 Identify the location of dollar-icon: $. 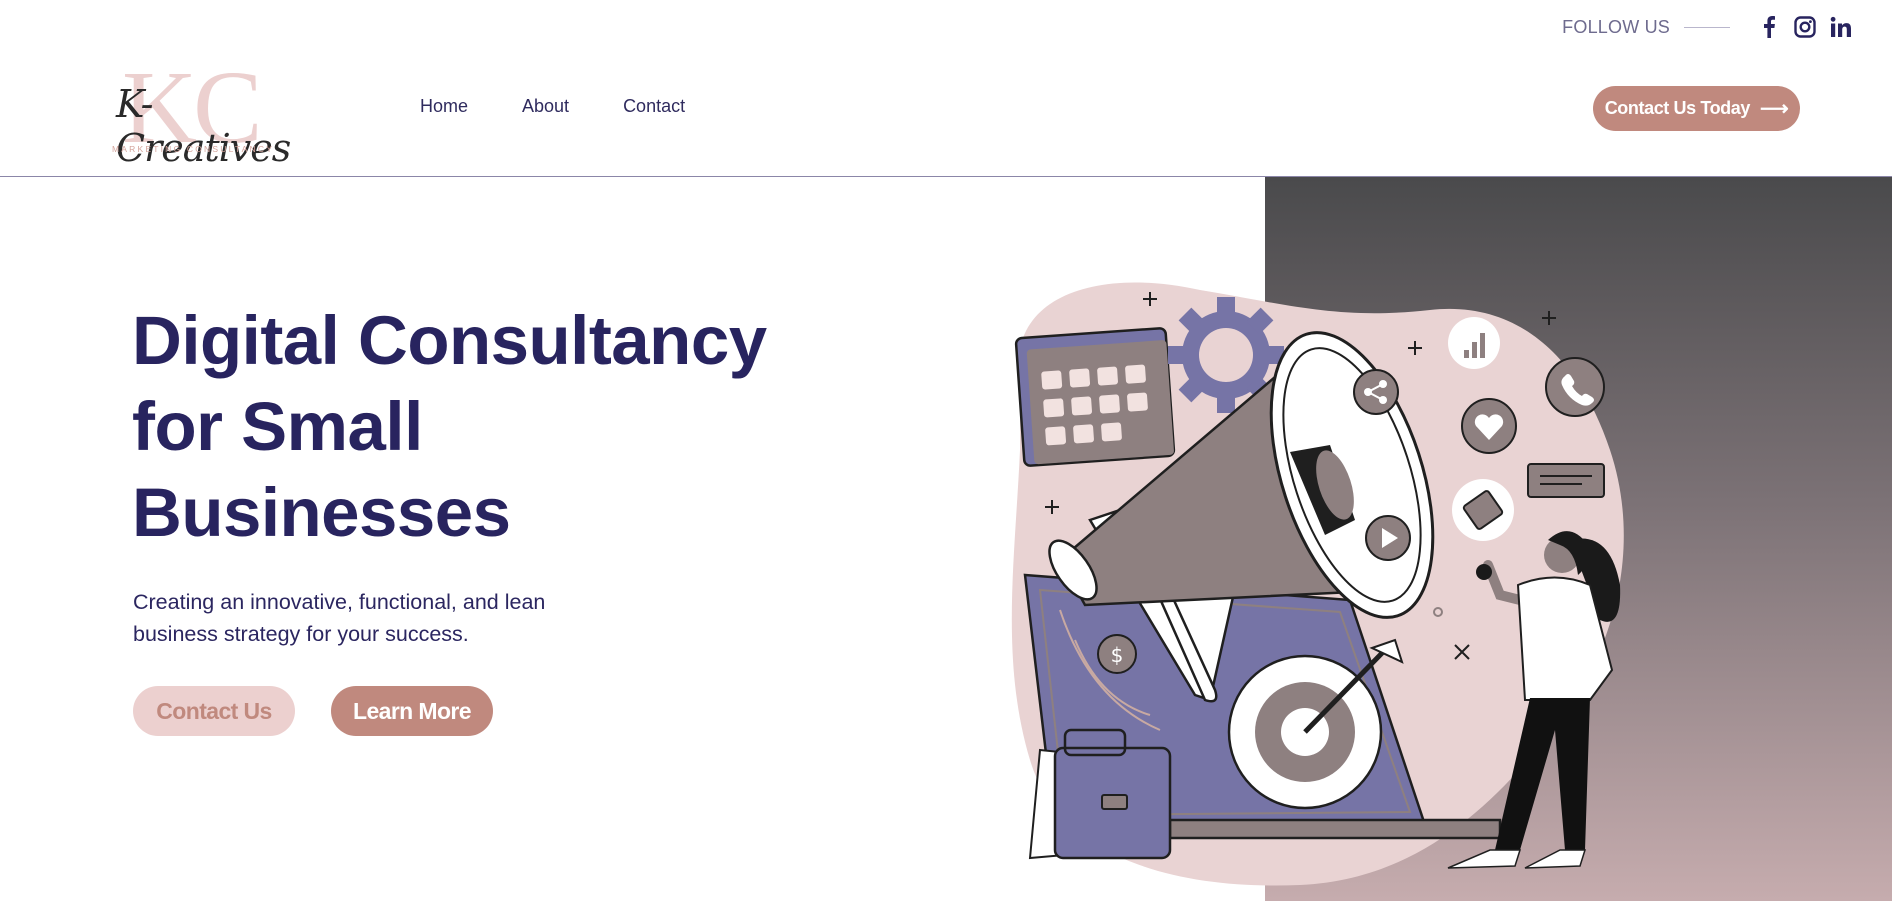
(1117, 654).